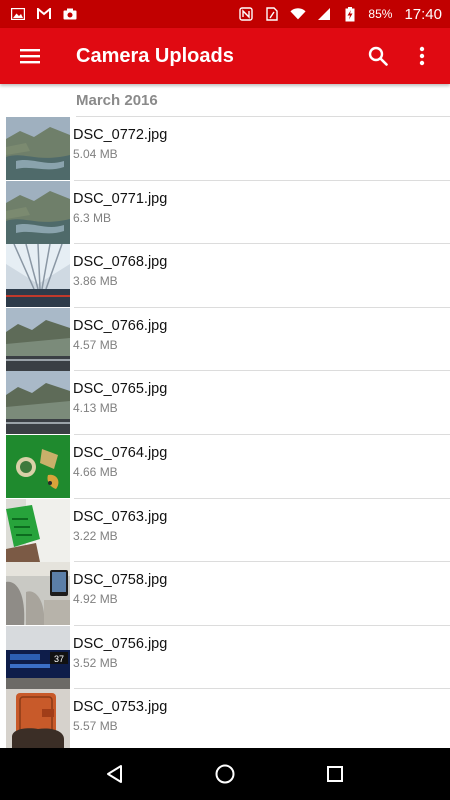 The width and height of the screenshot is (450, 800). I want to click on status-bar-left, so click(44, 14).